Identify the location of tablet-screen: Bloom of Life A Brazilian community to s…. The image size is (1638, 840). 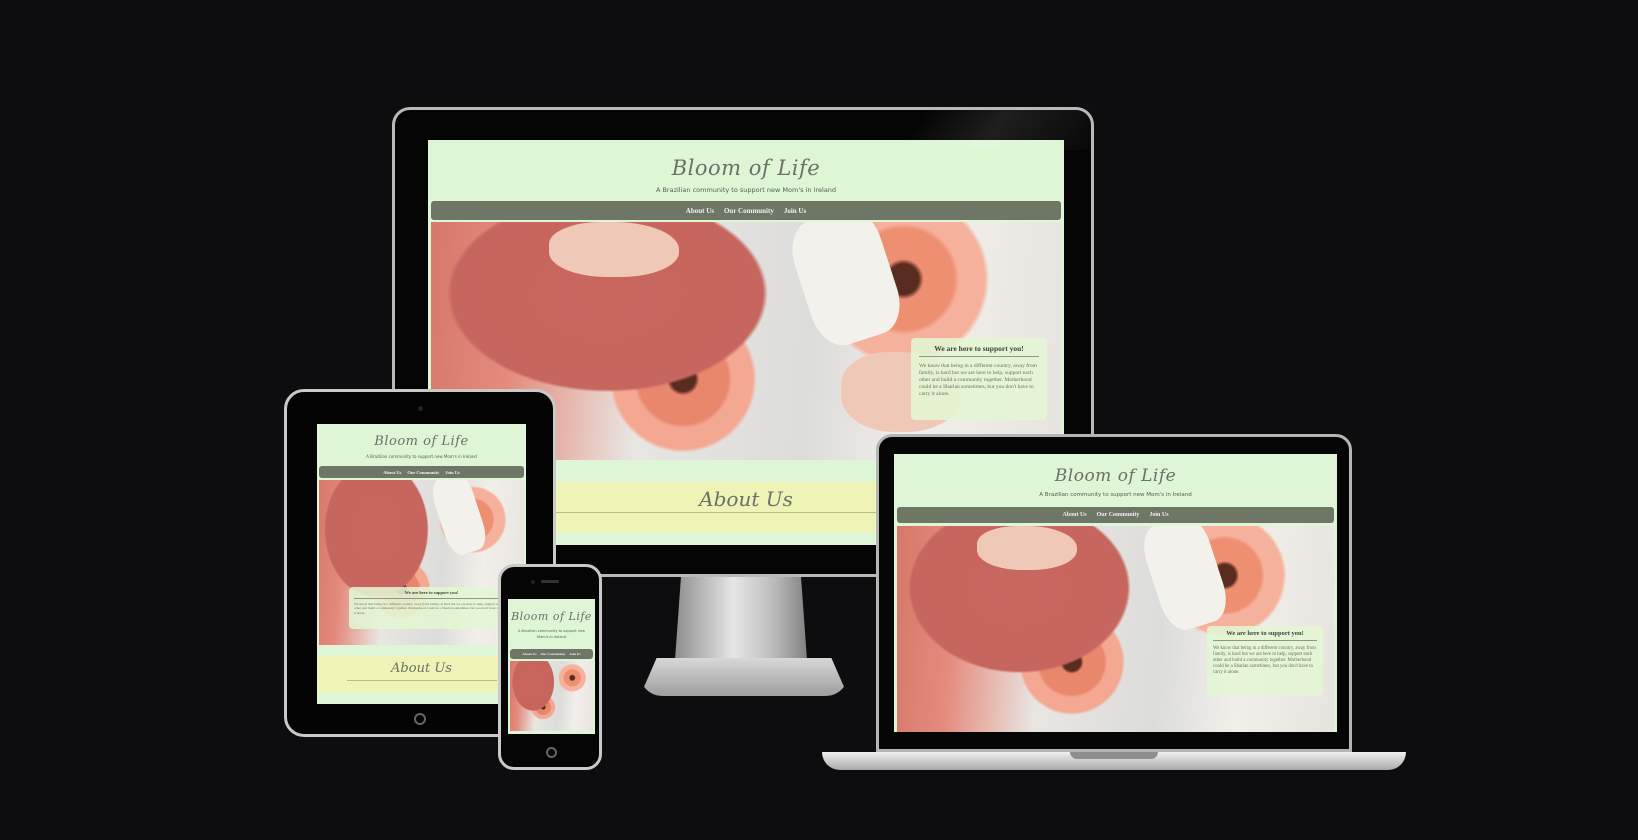
(421, 564).